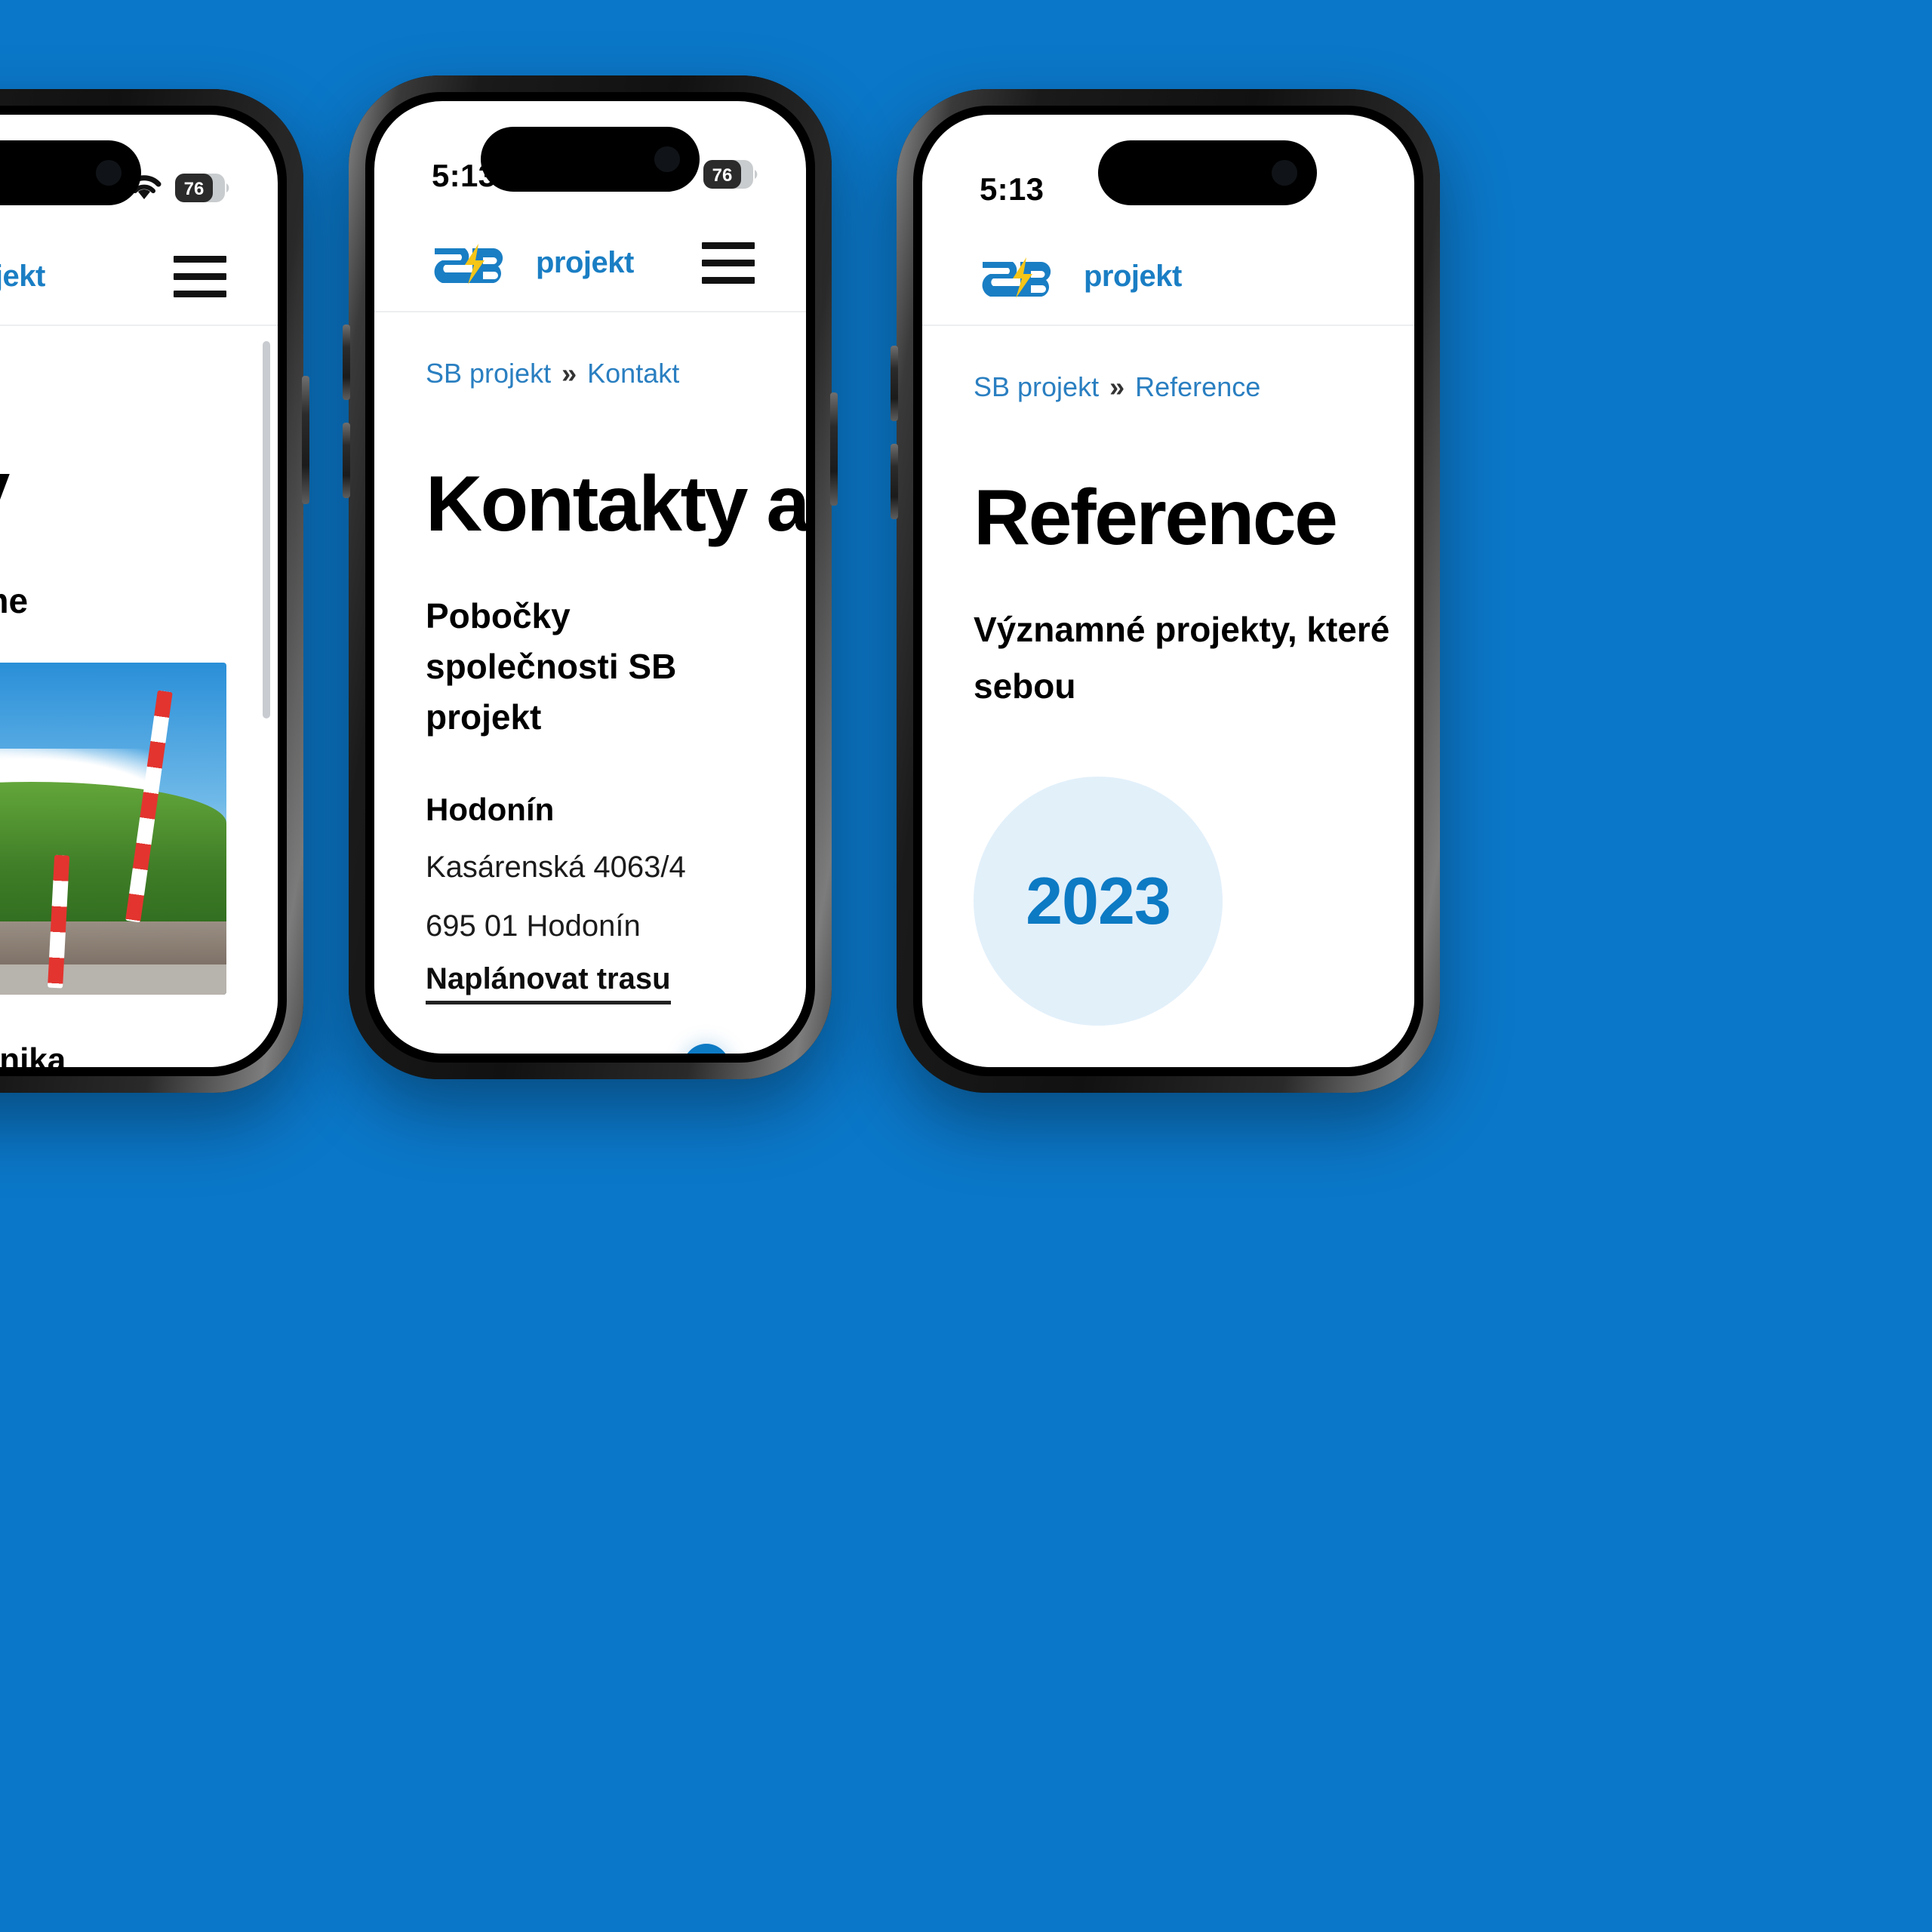 The image size is (1932, 1932). What do you see at coordinates (530, 262) in the screenshot?
I see `sb-projekt-logo-center: projekt` at bounding box center [530, 262].